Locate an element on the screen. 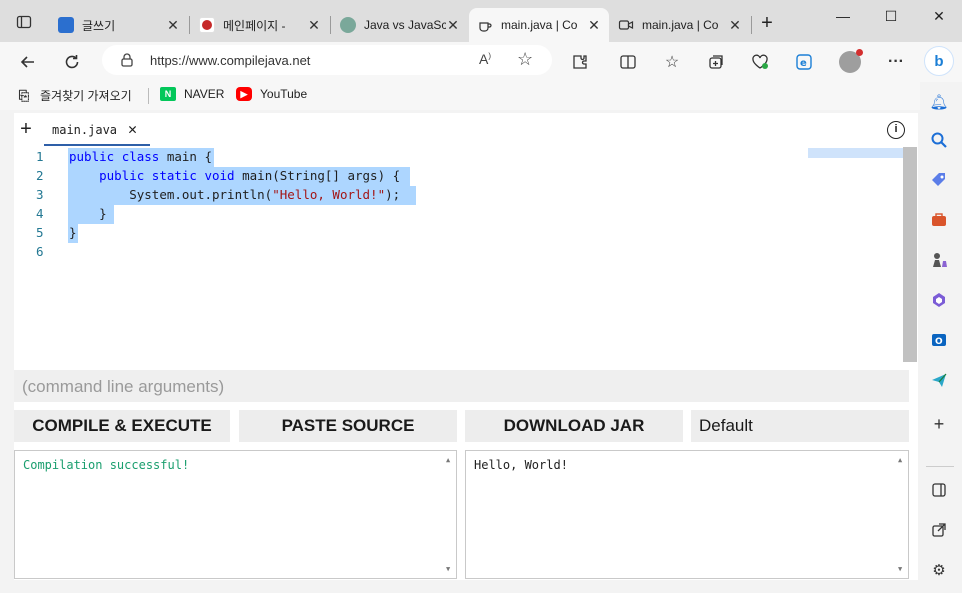 Image resolution: width=962 pixels, height=593 pixels. svg-text: e is located at coordinates (803, 63).